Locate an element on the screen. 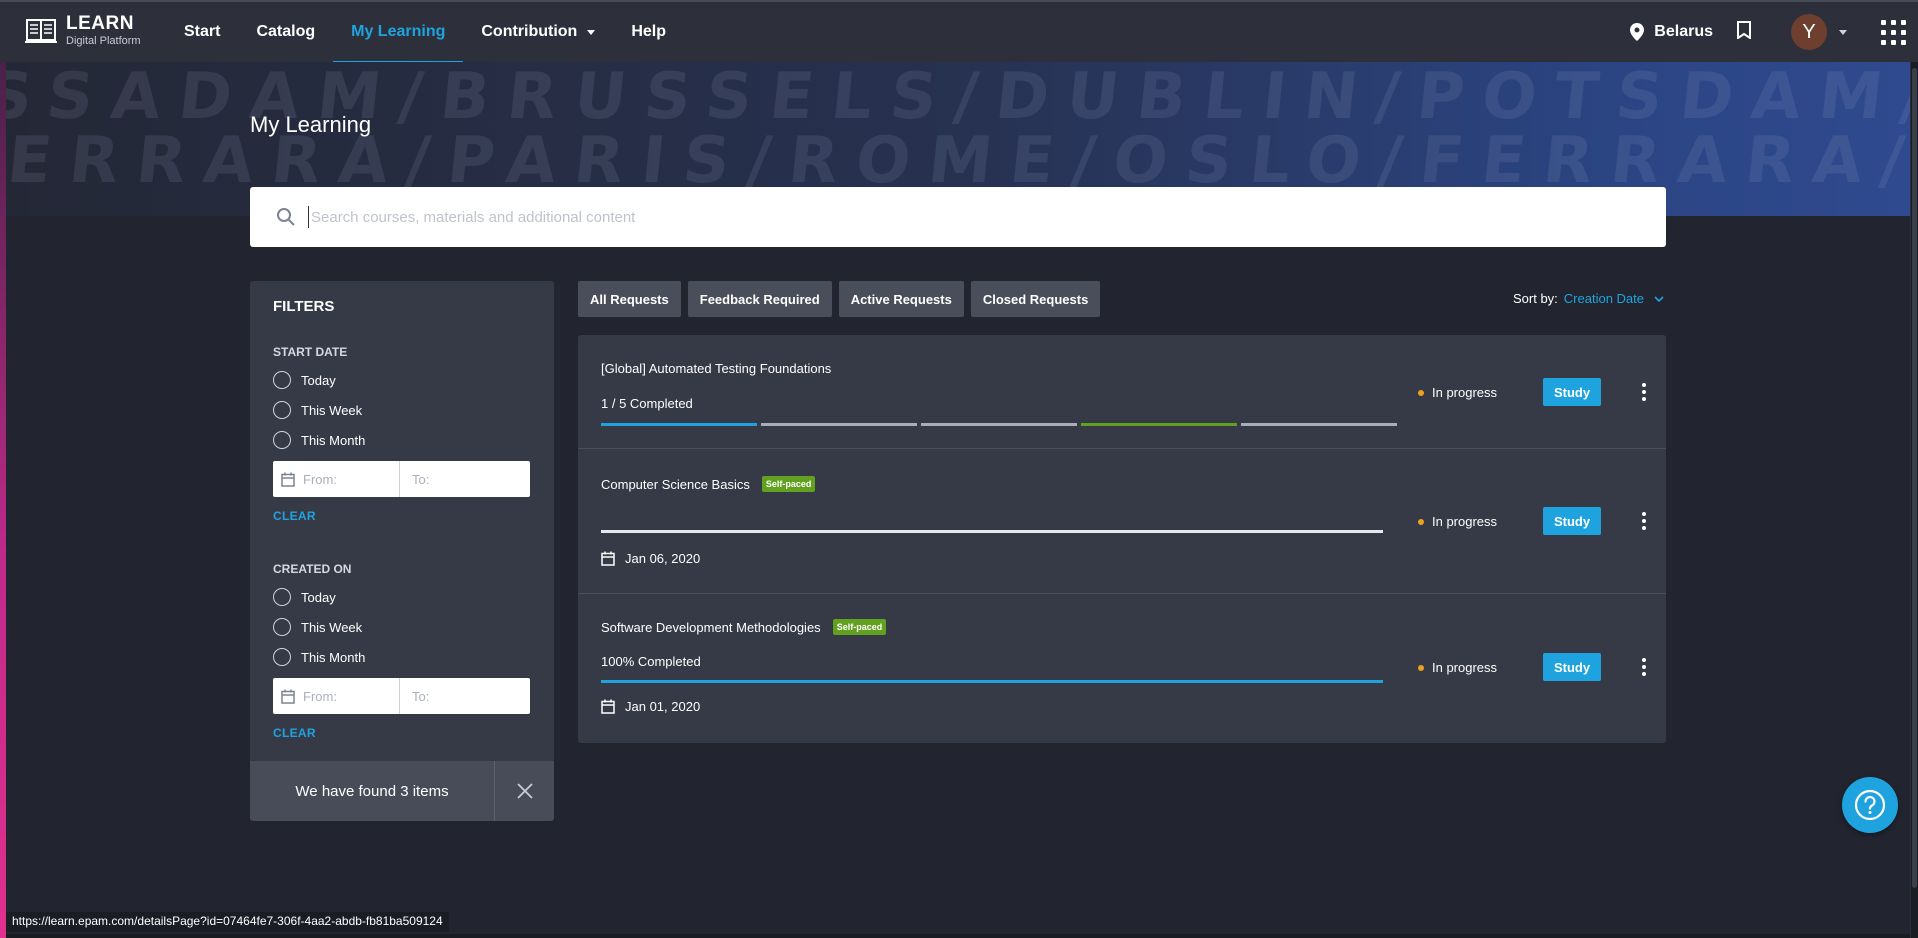  page-scrollbar is located at coordinates (1914, 500).